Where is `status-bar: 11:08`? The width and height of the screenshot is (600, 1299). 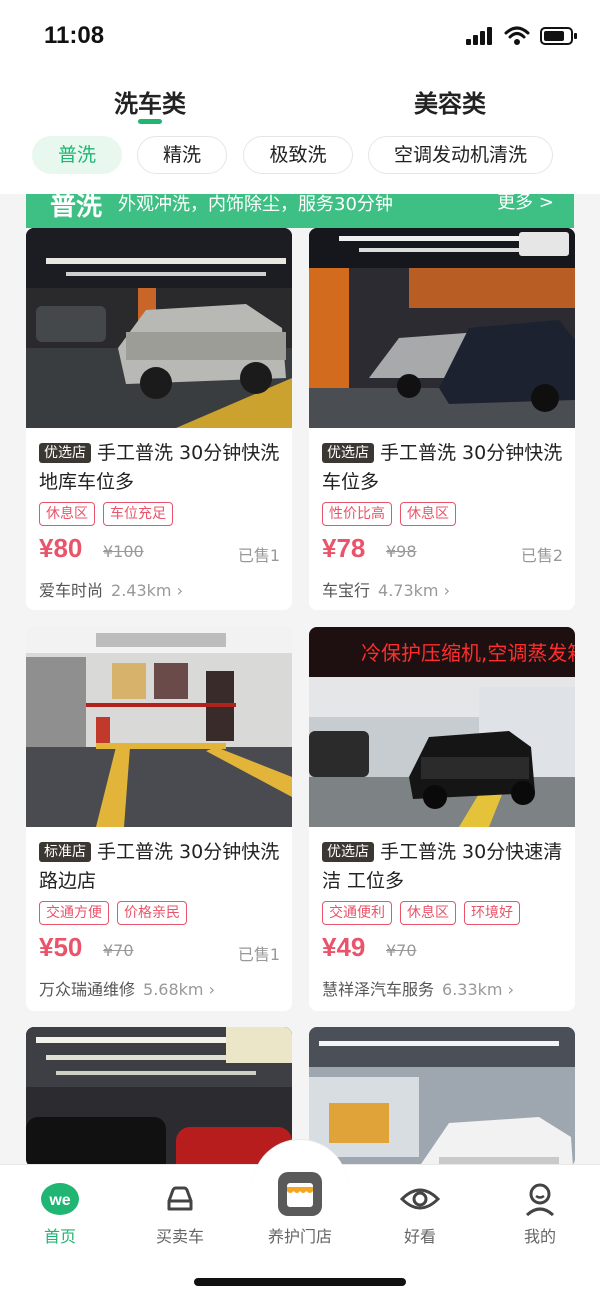
status-bar: 11:08 is located at coordinates (300, 35).